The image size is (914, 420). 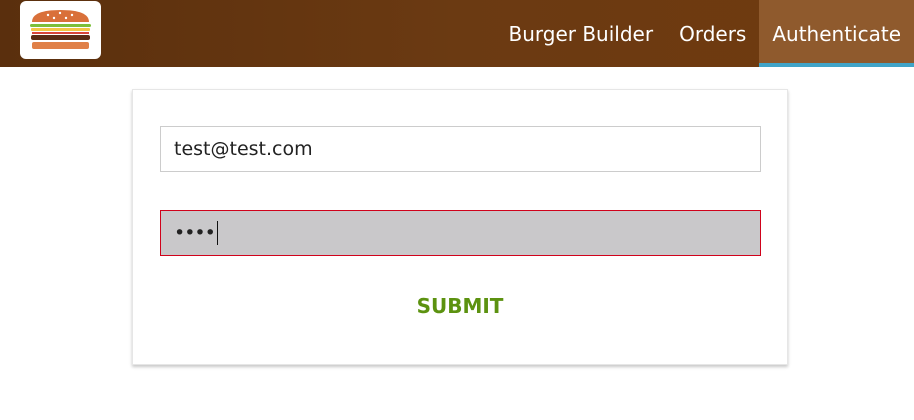 I want to click on burger-icon, so click(x=60, y=29).